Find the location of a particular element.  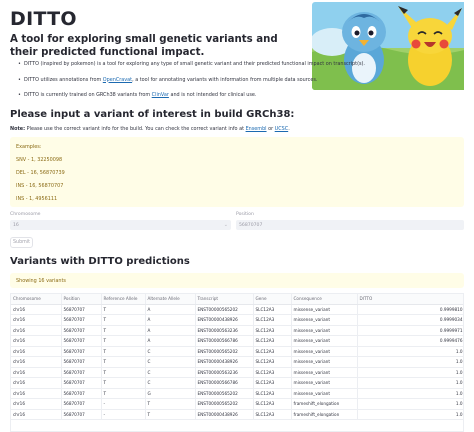

position-value: 56870707 is located at coordinates (251, 225).